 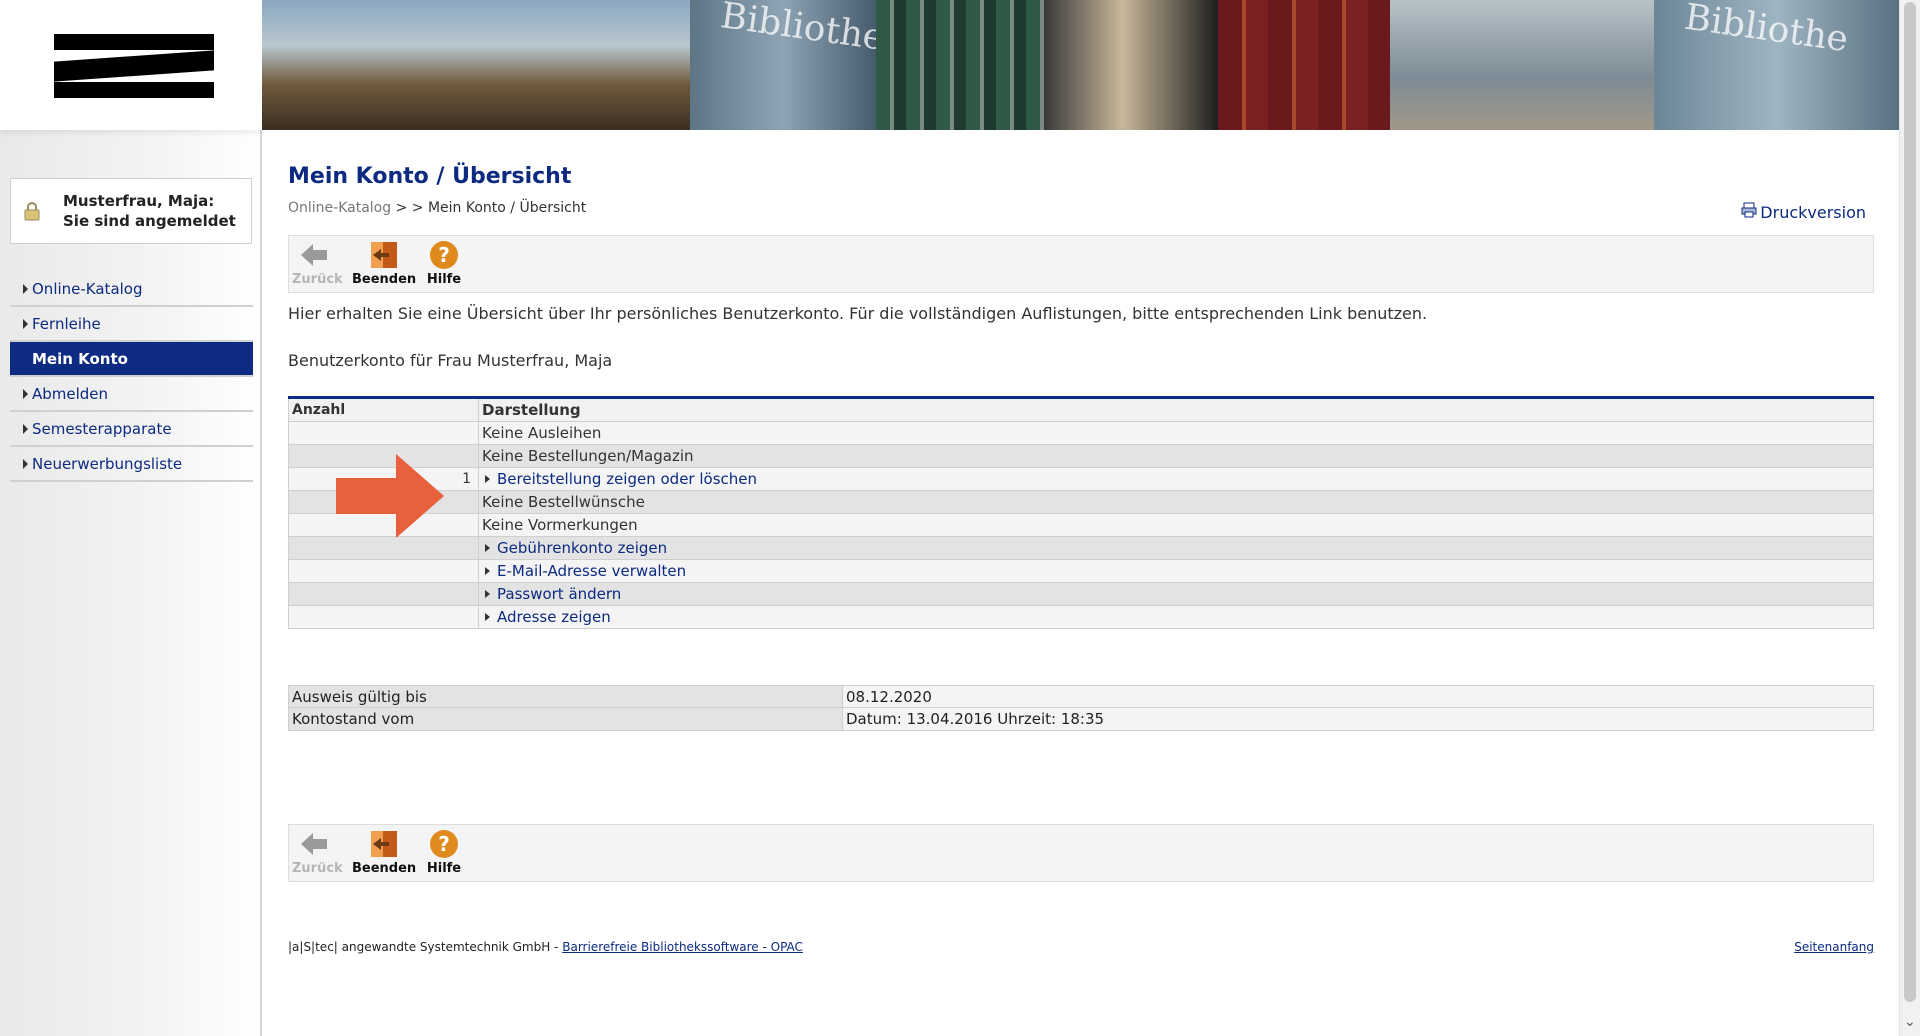 I want to click on table-row: Gebührenkonto zeigen, so click(x=1081, y=548).